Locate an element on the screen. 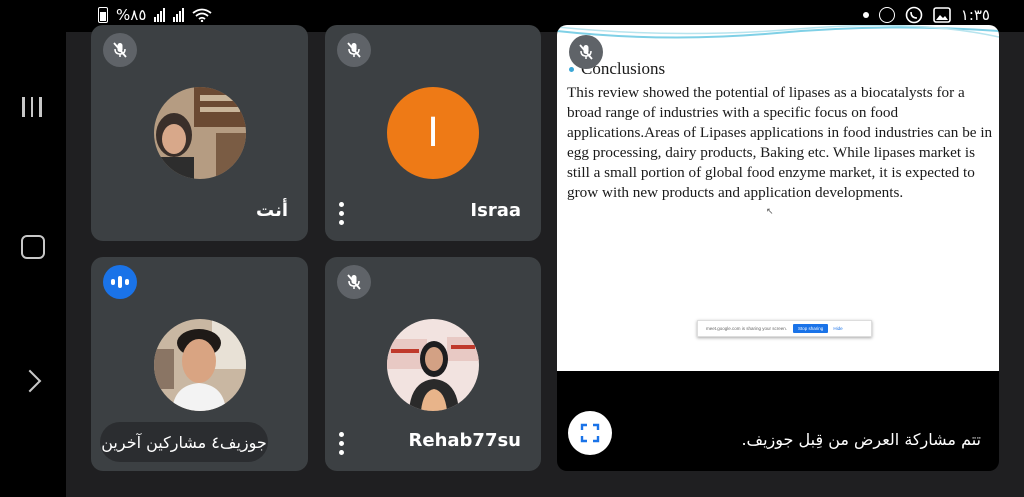 The image size is (1024, 497). participant-tile-rehab: Rehab77su is located at coordinates (433, 364).